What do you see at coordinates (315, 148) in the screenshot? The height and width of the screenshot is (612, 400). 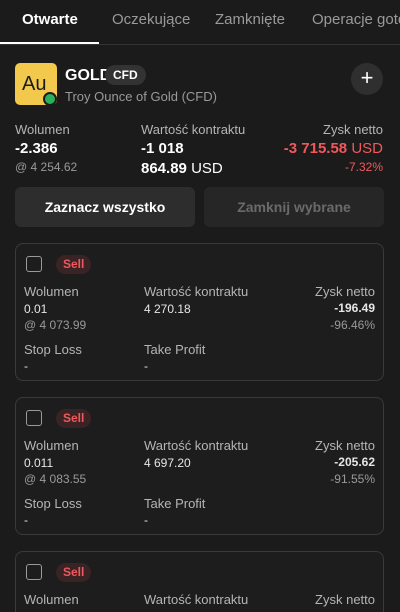 I see `profit-amount: -3 715.58` at bounding box center [315, 148].